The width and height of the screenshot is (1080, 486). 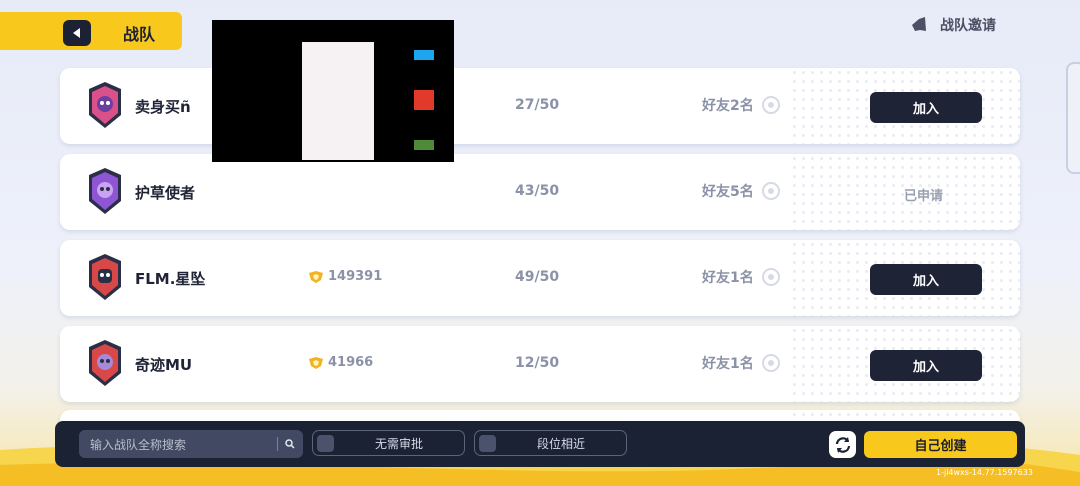 I want to click on team-name: 卖身买ñ, so click(x=163, y=107).